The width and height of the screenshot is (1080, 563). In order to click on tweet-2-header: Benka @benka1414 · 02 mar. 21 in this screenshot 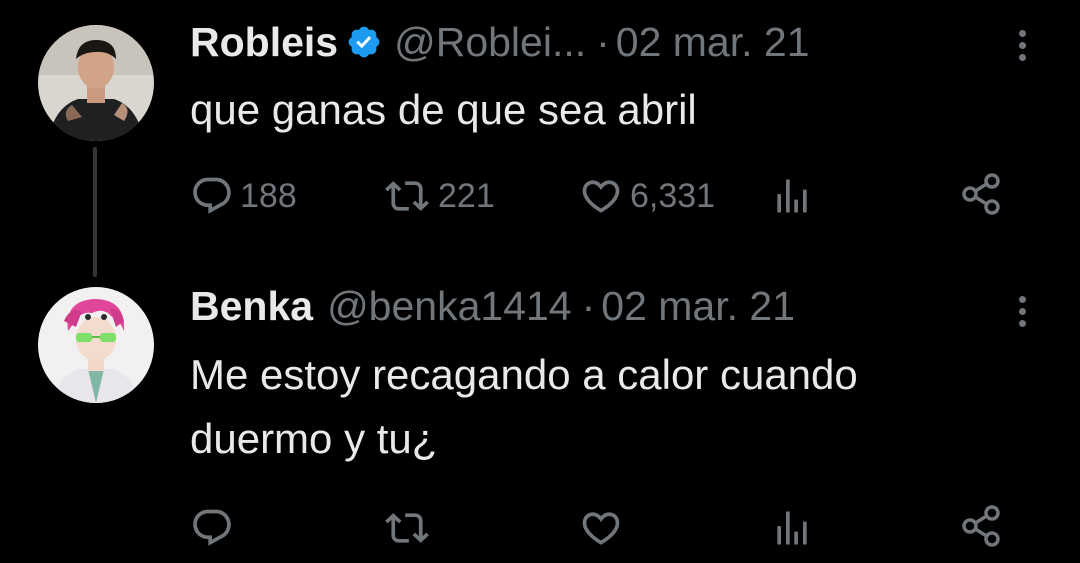, I will do `click(492, 306)`.